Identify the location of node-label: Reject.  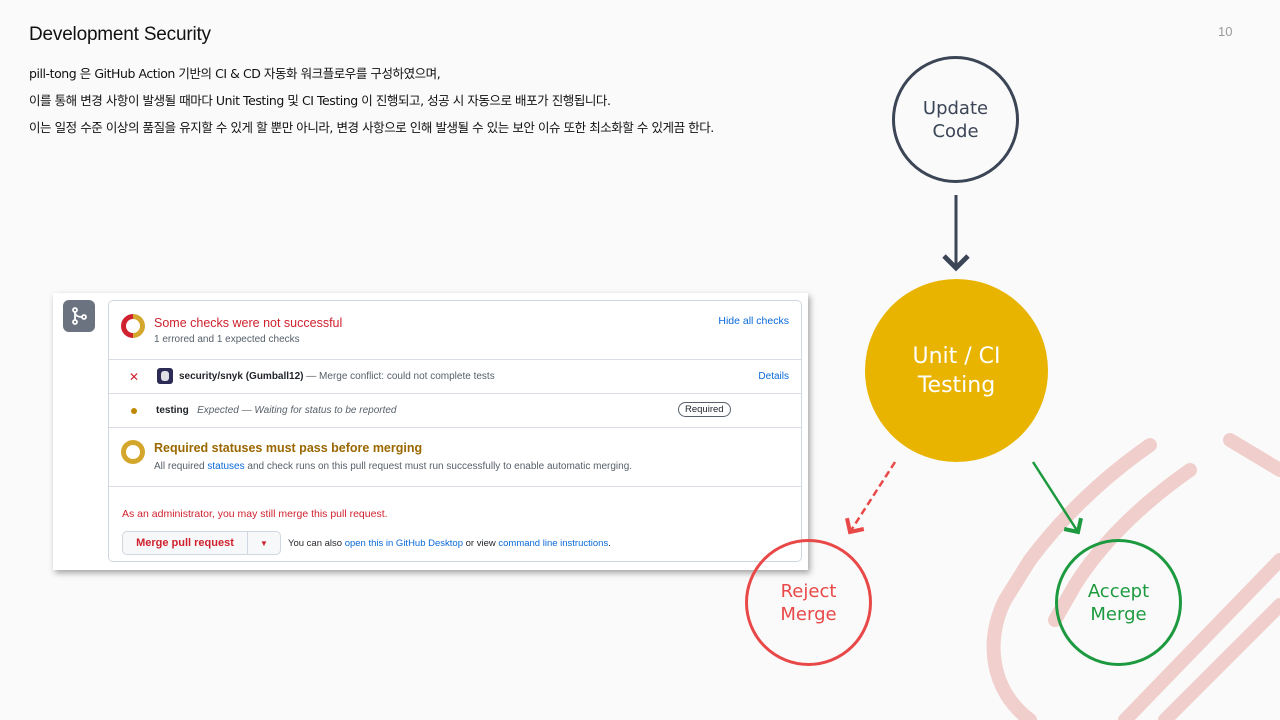
(808, 591).